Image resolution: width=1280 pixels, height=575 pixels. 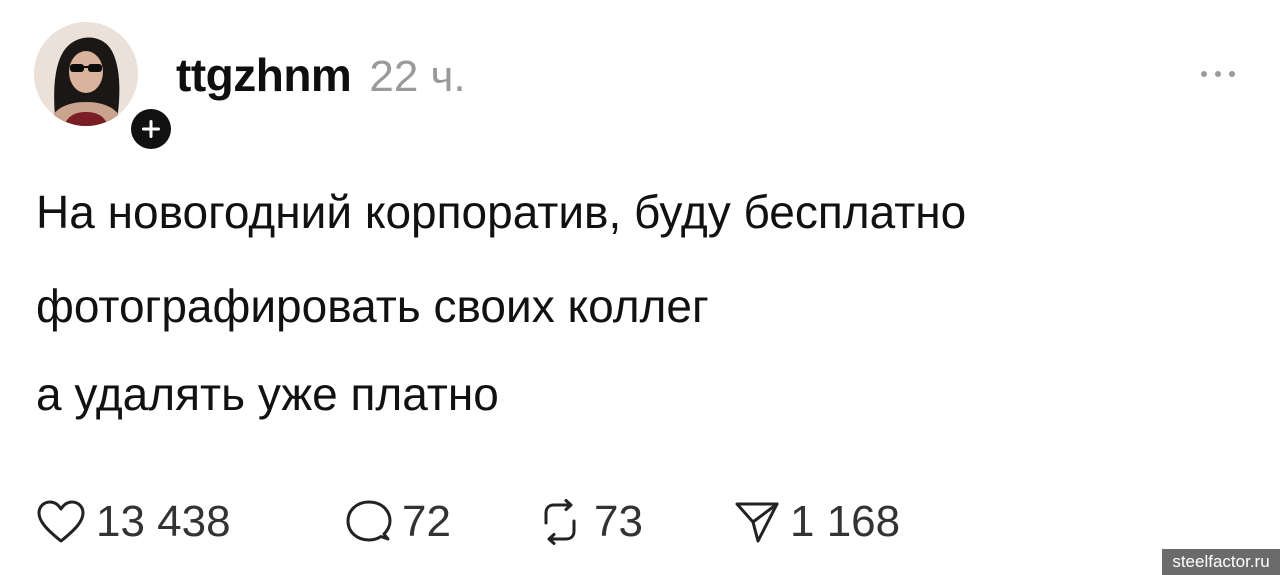 I want to click on reply-count: 72, so click(x=426, y=521).